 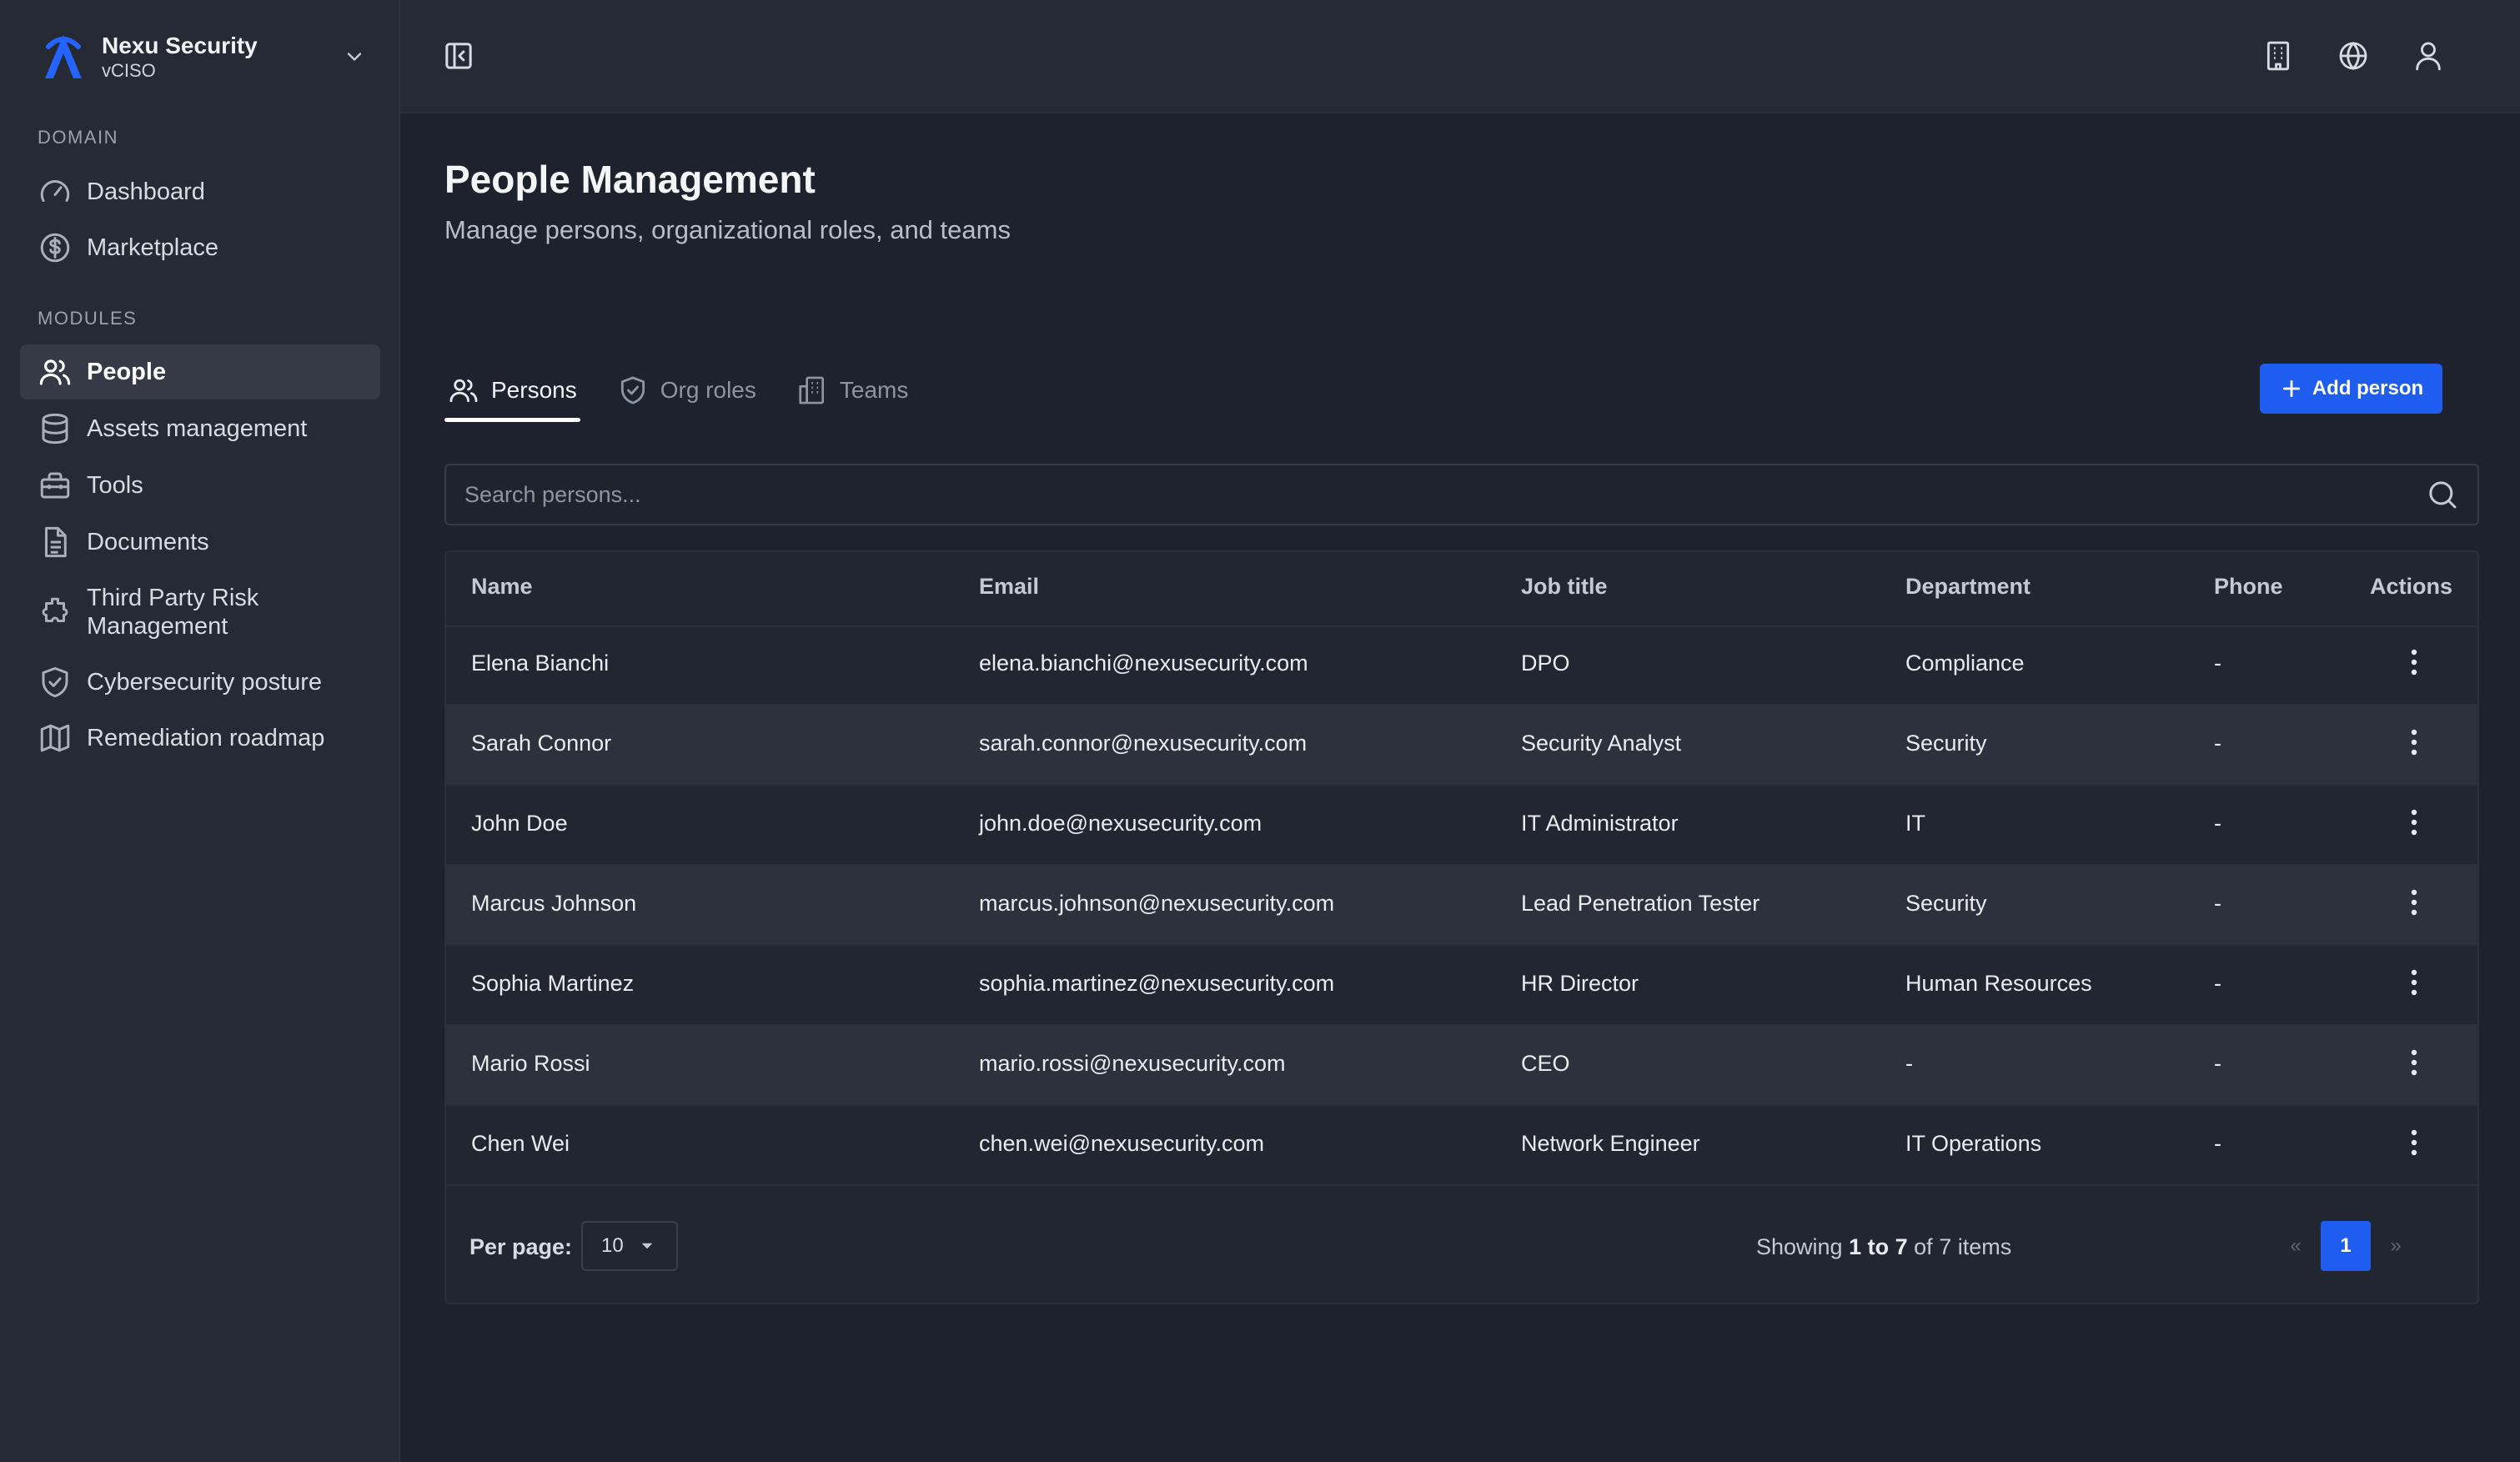 What do you see at coordinates (1564, 587) in the screenshot?
I see `column-header-job-title: Job title` at bounding box center [1564, 587].